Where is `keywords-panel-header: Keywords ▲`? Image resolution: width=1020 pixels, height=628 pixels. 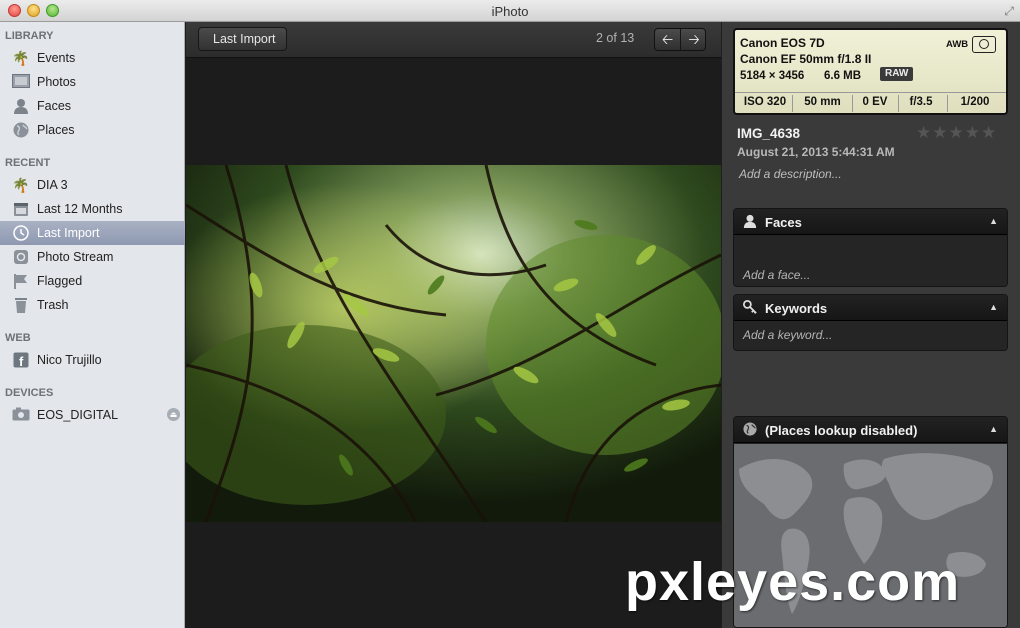
keywords-panel-header: Keywords ▲ is located at coordinates (870, 308).